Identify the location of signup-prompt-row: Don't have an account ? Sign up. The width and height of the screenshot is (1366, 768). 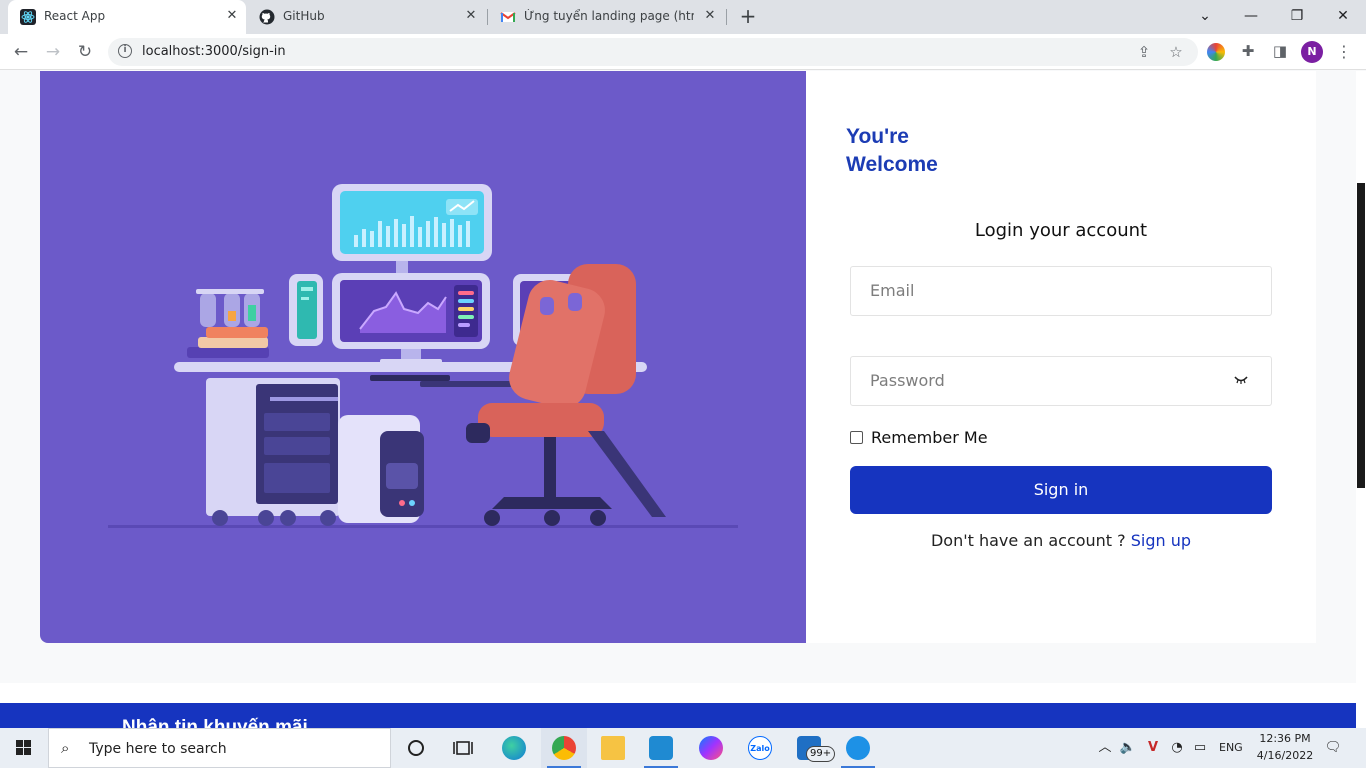
(1061, 540).